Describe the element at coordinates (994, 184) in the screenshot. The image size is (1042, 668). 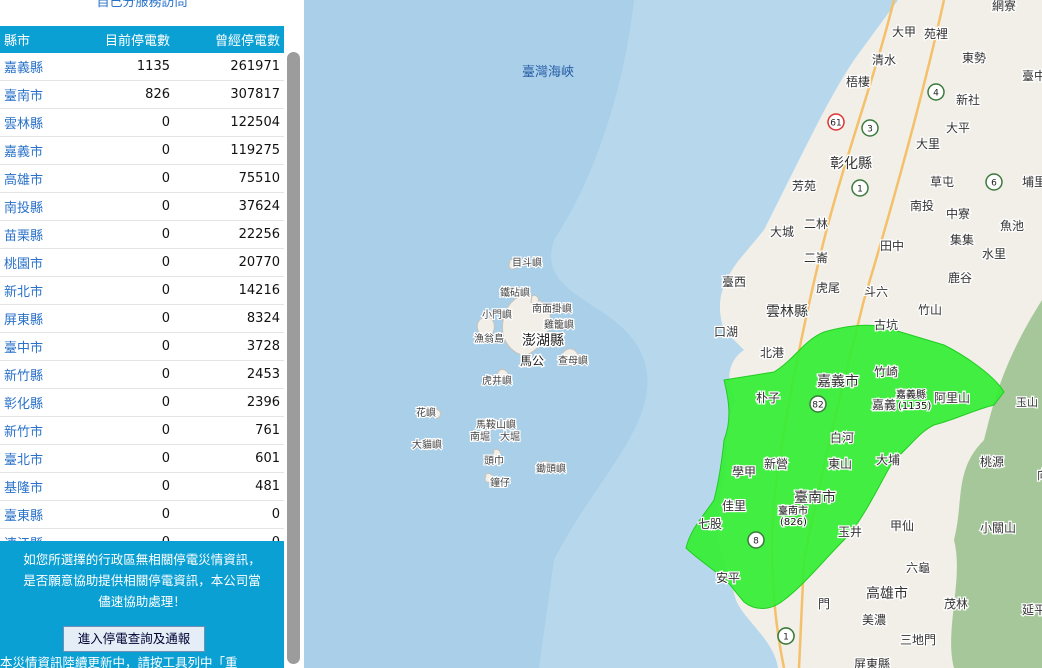
I see `highway-number: 6` at that location.